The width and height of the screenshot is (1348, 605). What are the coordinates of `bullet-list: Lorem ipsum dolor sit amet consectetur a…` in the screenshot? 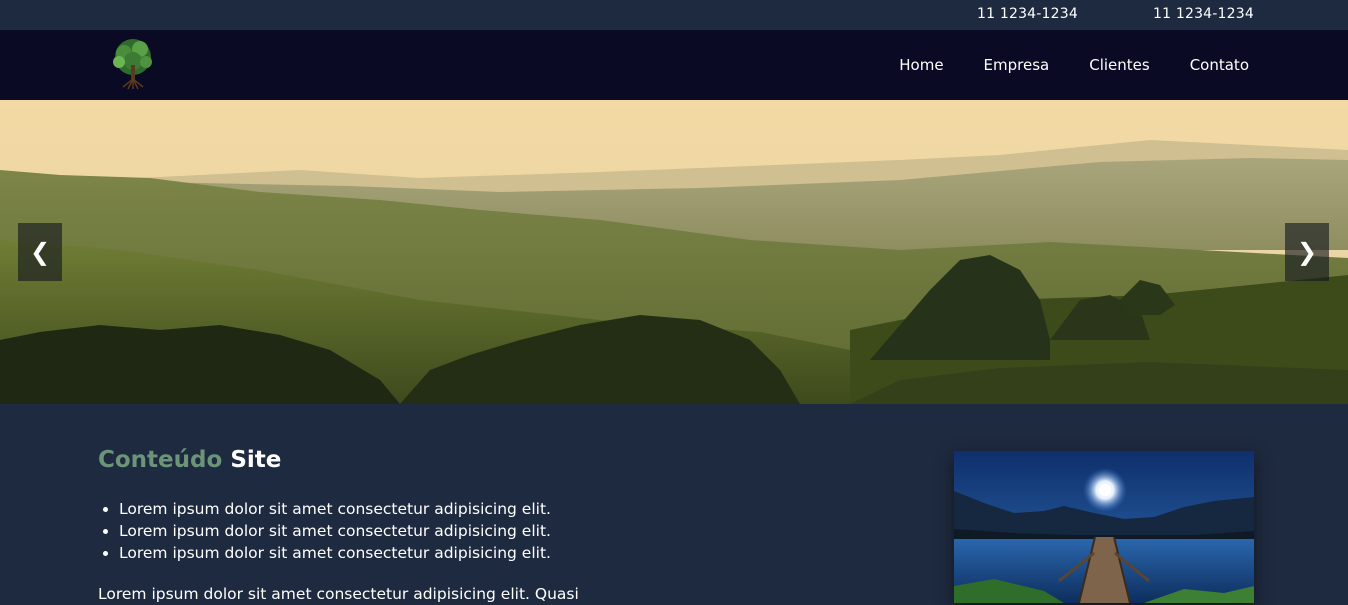 It's located at (324, 531).